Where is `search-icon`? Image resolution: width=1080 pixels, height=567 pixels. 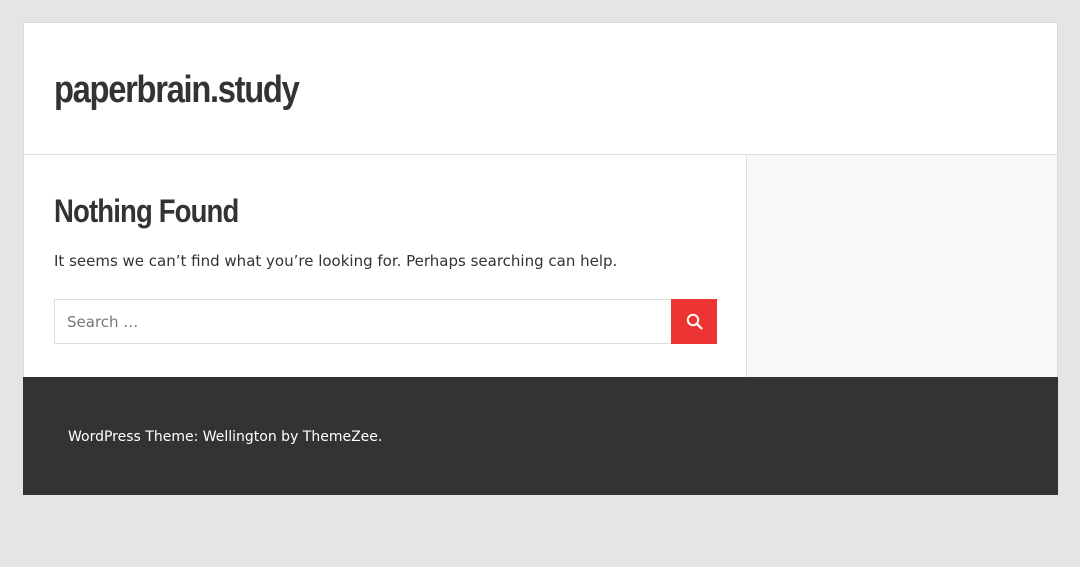 search-icon is located at coordinates (694, 321).